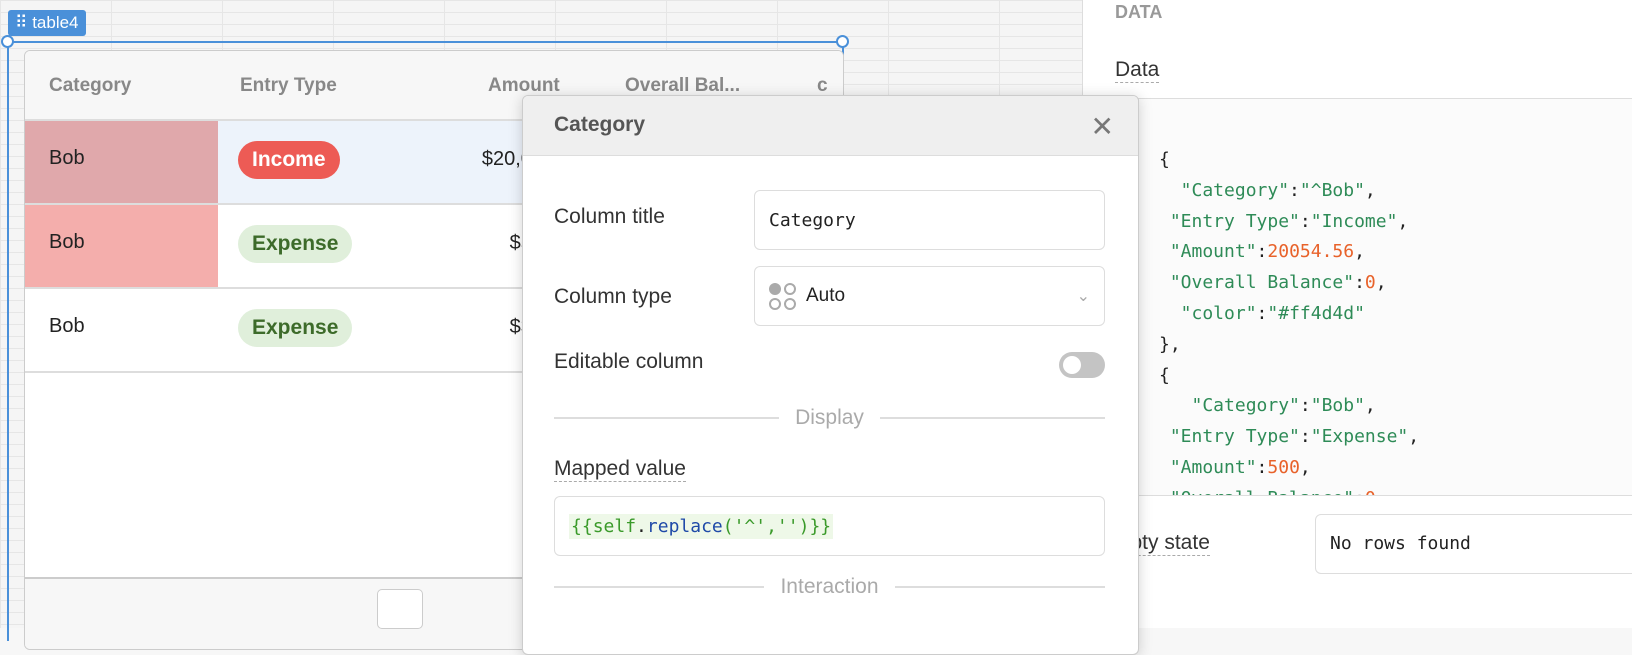  I want to click on column-title-input: Category, so click(929, 220).